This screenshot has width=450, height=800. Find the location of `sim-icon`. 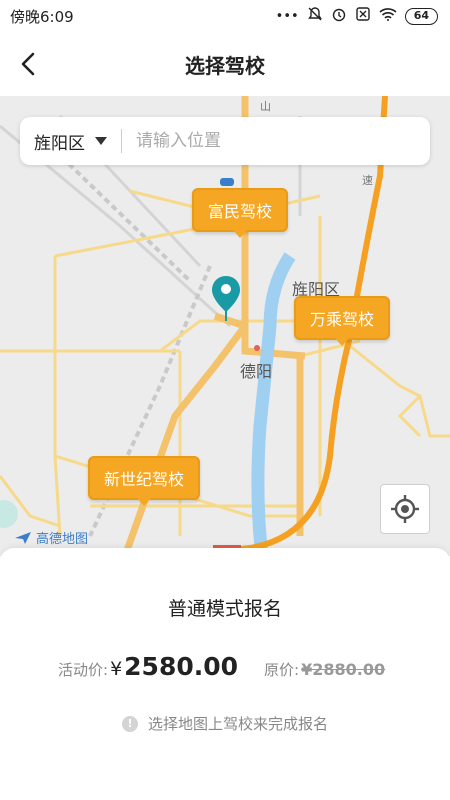

sim-icon is located at coordinates (363, 16).